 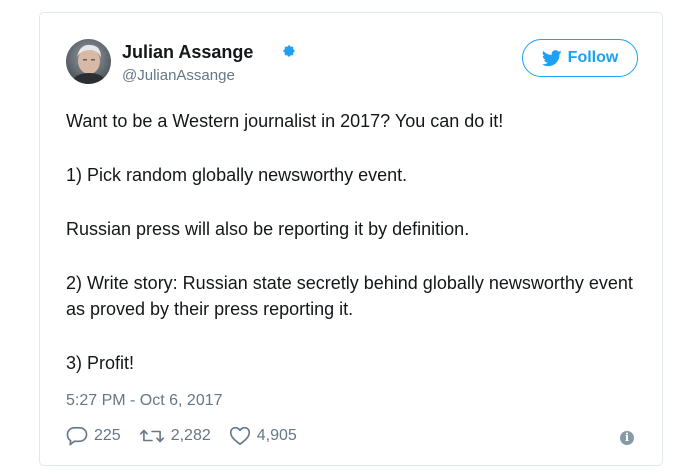 I want to click on verified-badge-icon, so click(x=289, y=50).